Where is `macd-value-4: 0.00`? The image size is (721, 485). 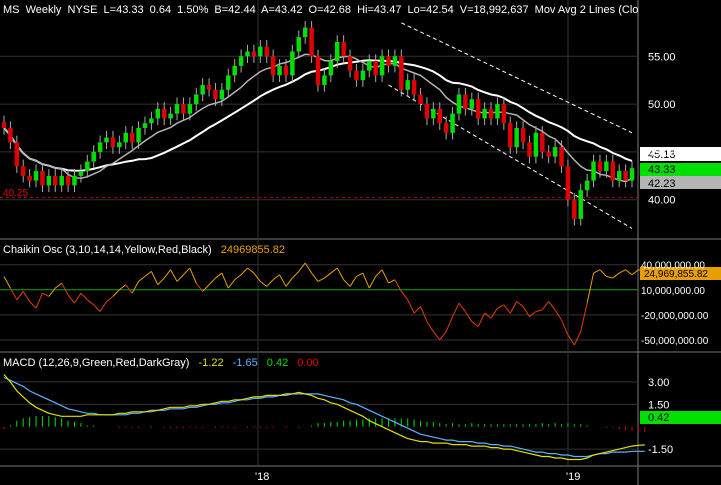
macd-value-4: 0.00 is located at coordinates (307, 363).